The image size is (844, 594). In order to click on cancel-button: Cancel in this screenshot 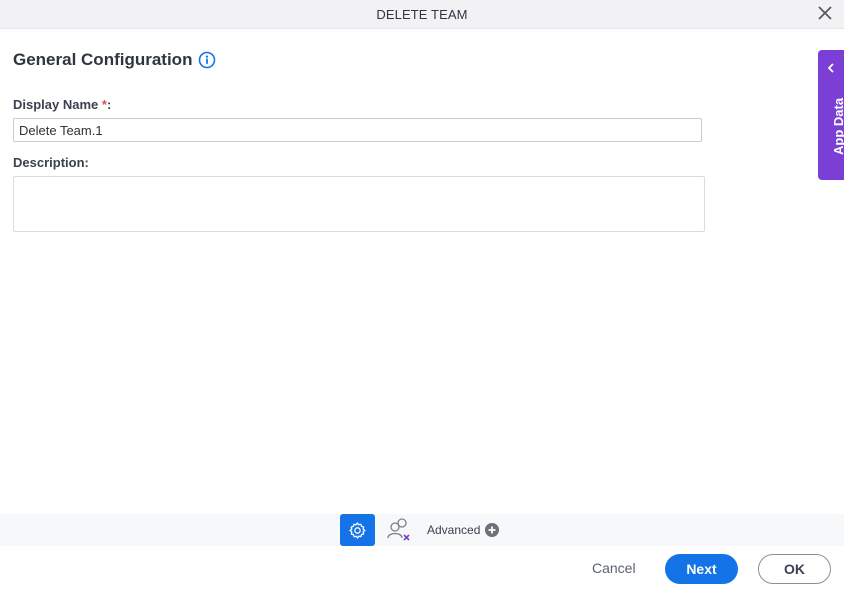, I will do `click(614, 568)`.